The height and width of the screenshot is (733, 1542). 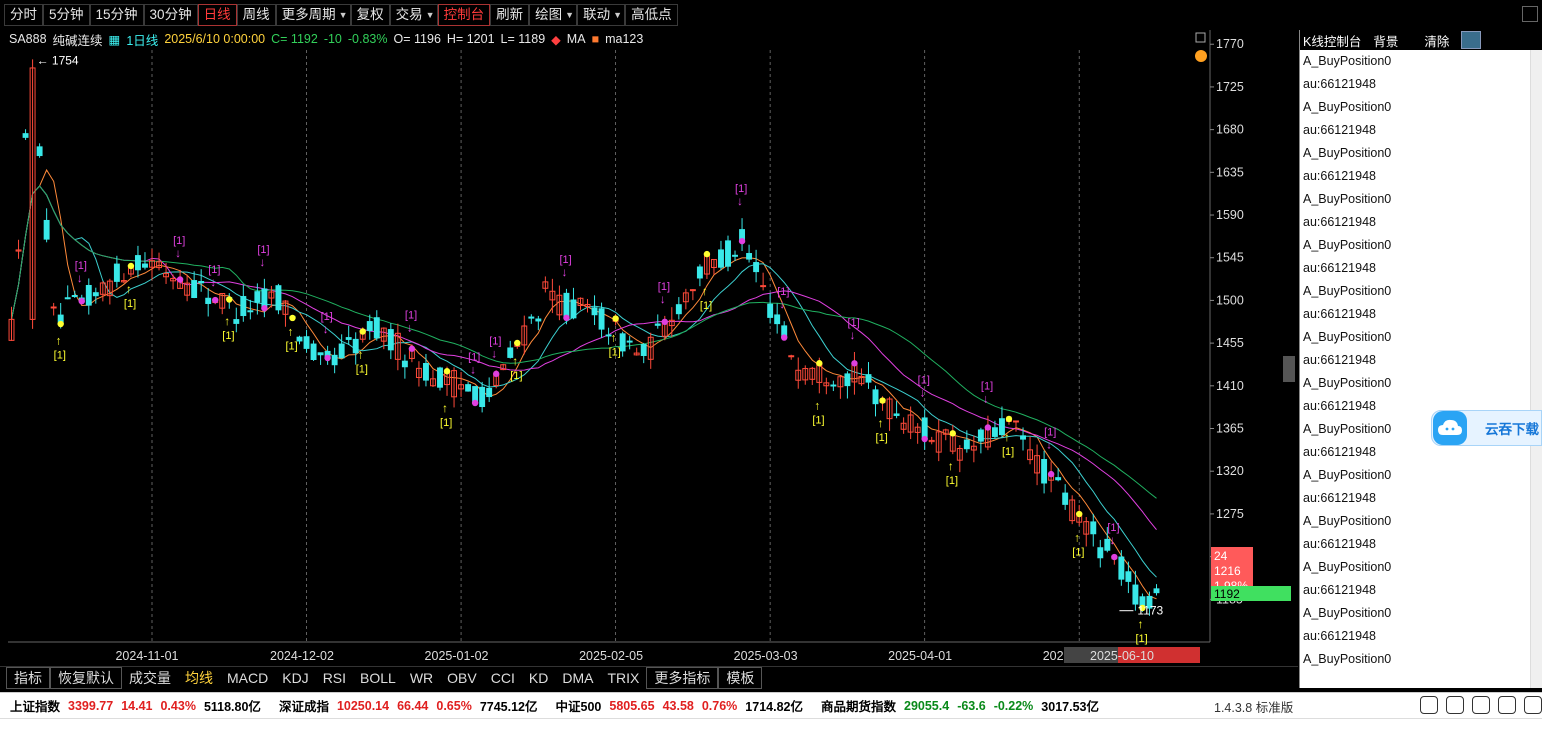 I want to click on indicator-tab-4: MACD, so click(x=247, y=678).